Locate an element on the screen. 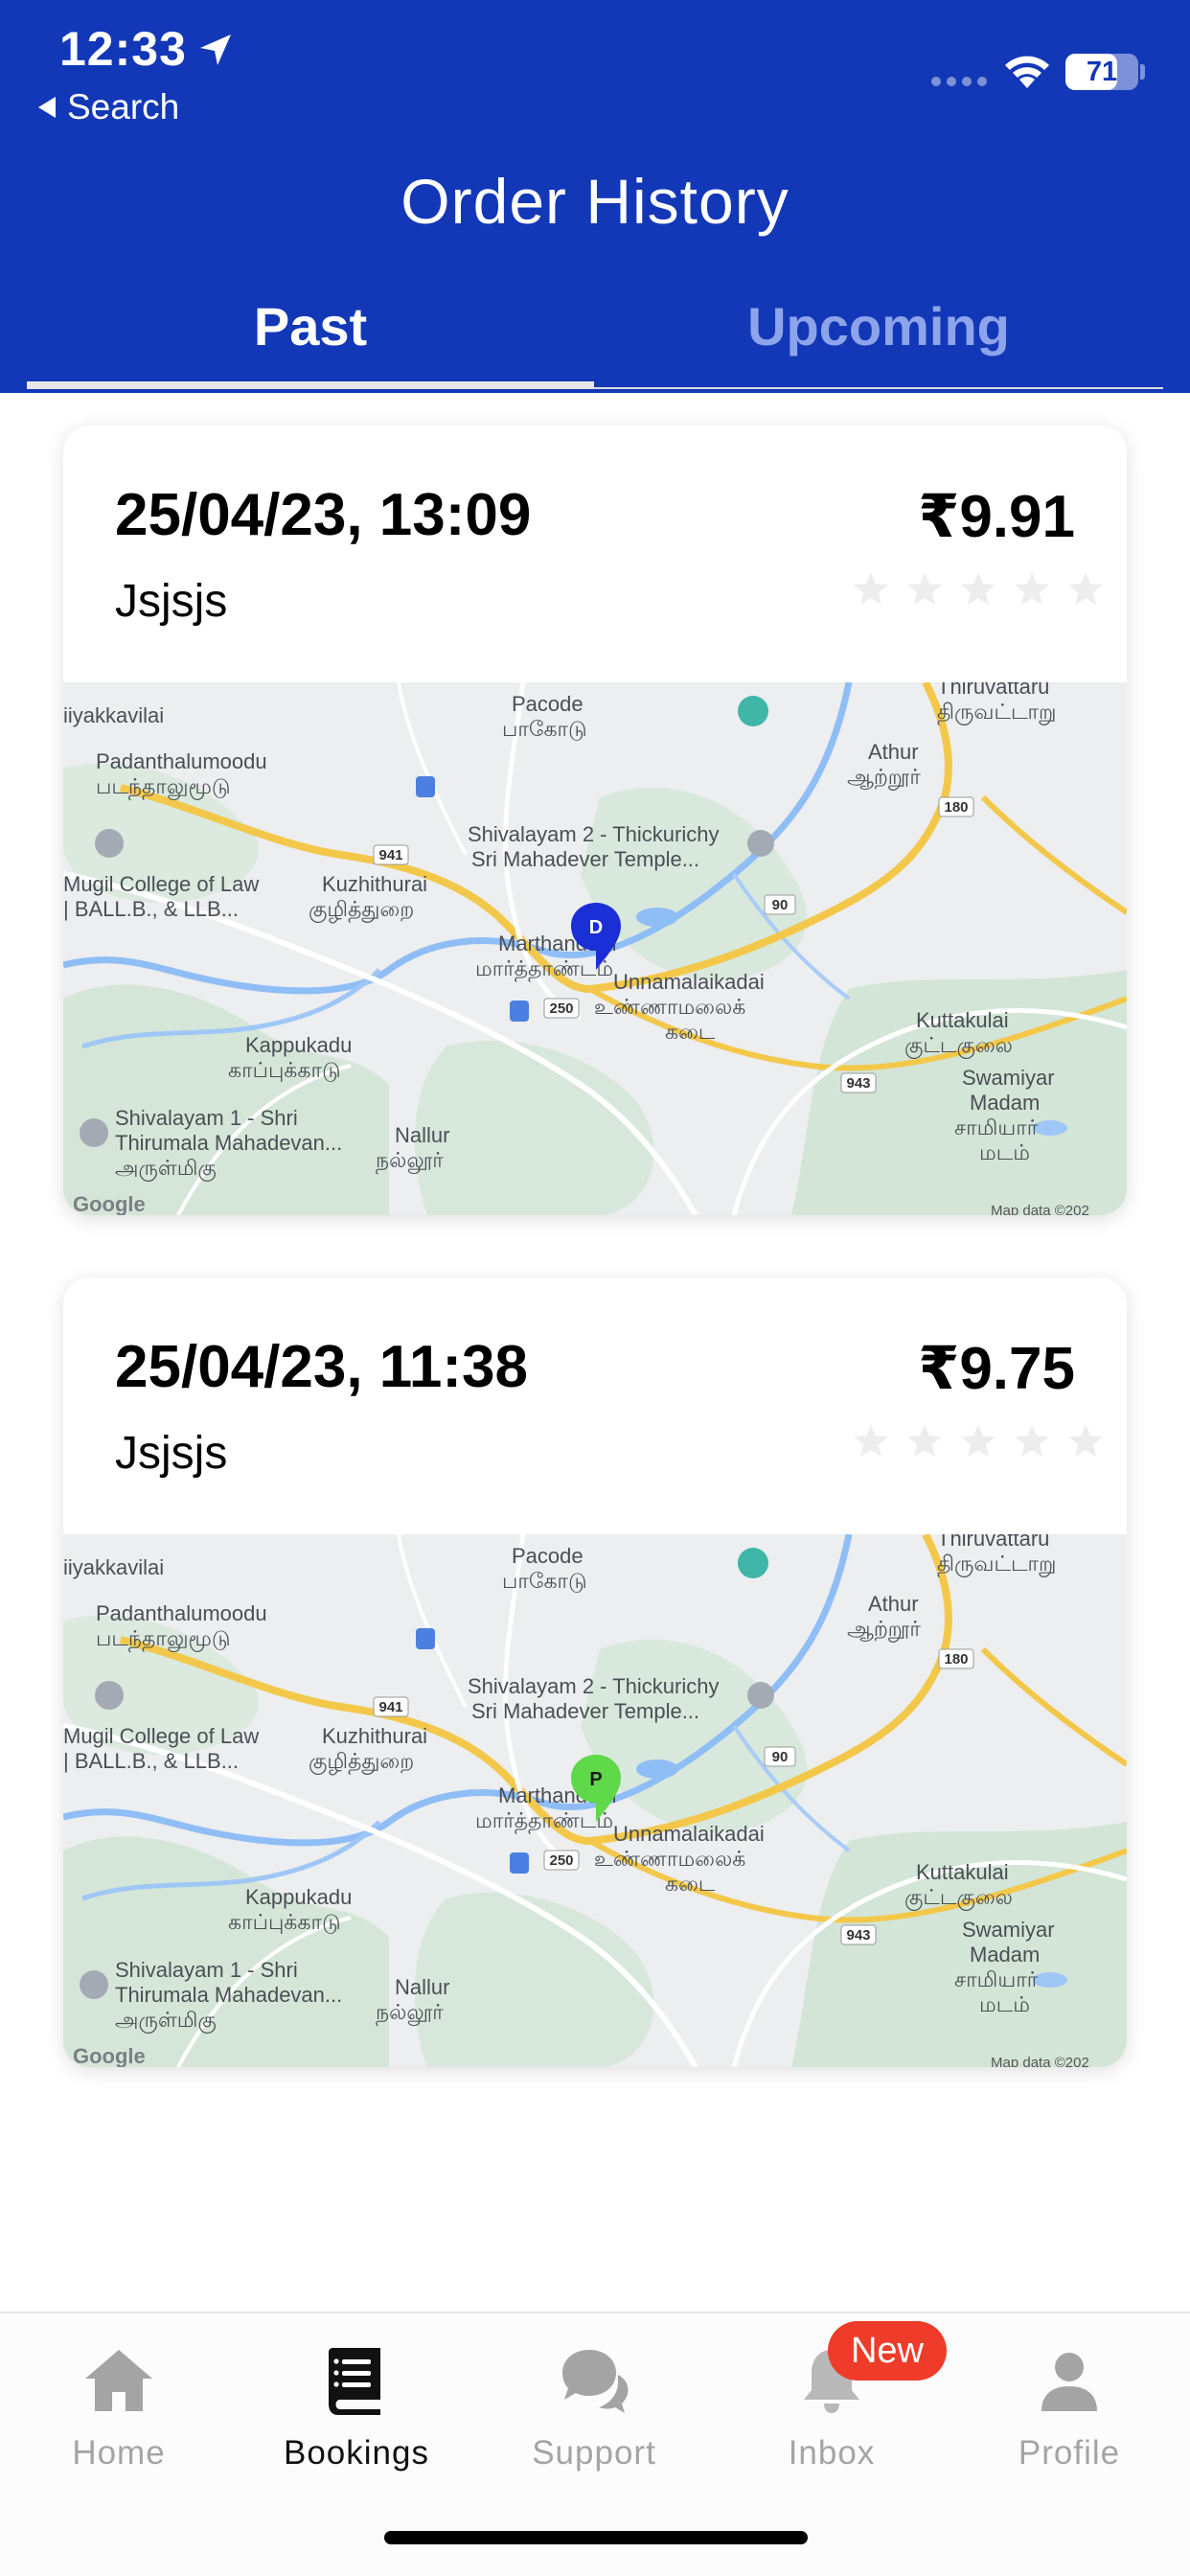 This screenshot has width=1190, height=2576. battery-cap is located at coordinates (1142, 72).